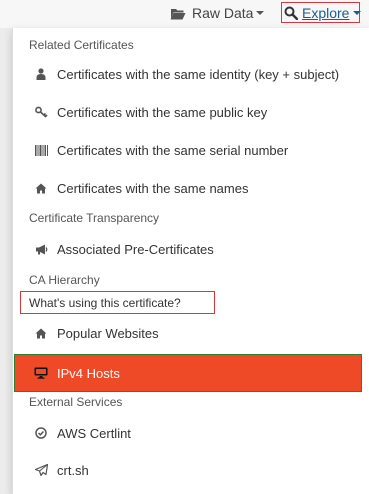 This screenshot has width=369, height=494. Describe the element at coordinates (41, 373) in the screenshot. I see `desktop-icon` at that location.